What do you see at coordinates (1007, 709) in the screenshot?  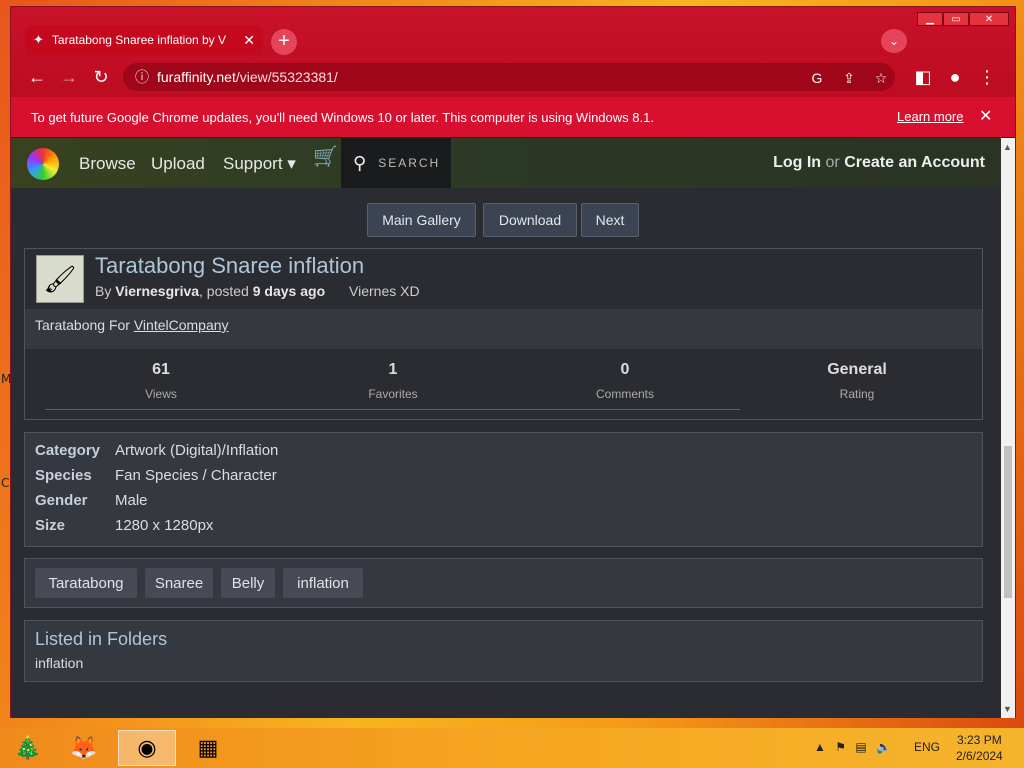 I see `scroll-down-icon: ▼` at bounding box center [1007, 709].